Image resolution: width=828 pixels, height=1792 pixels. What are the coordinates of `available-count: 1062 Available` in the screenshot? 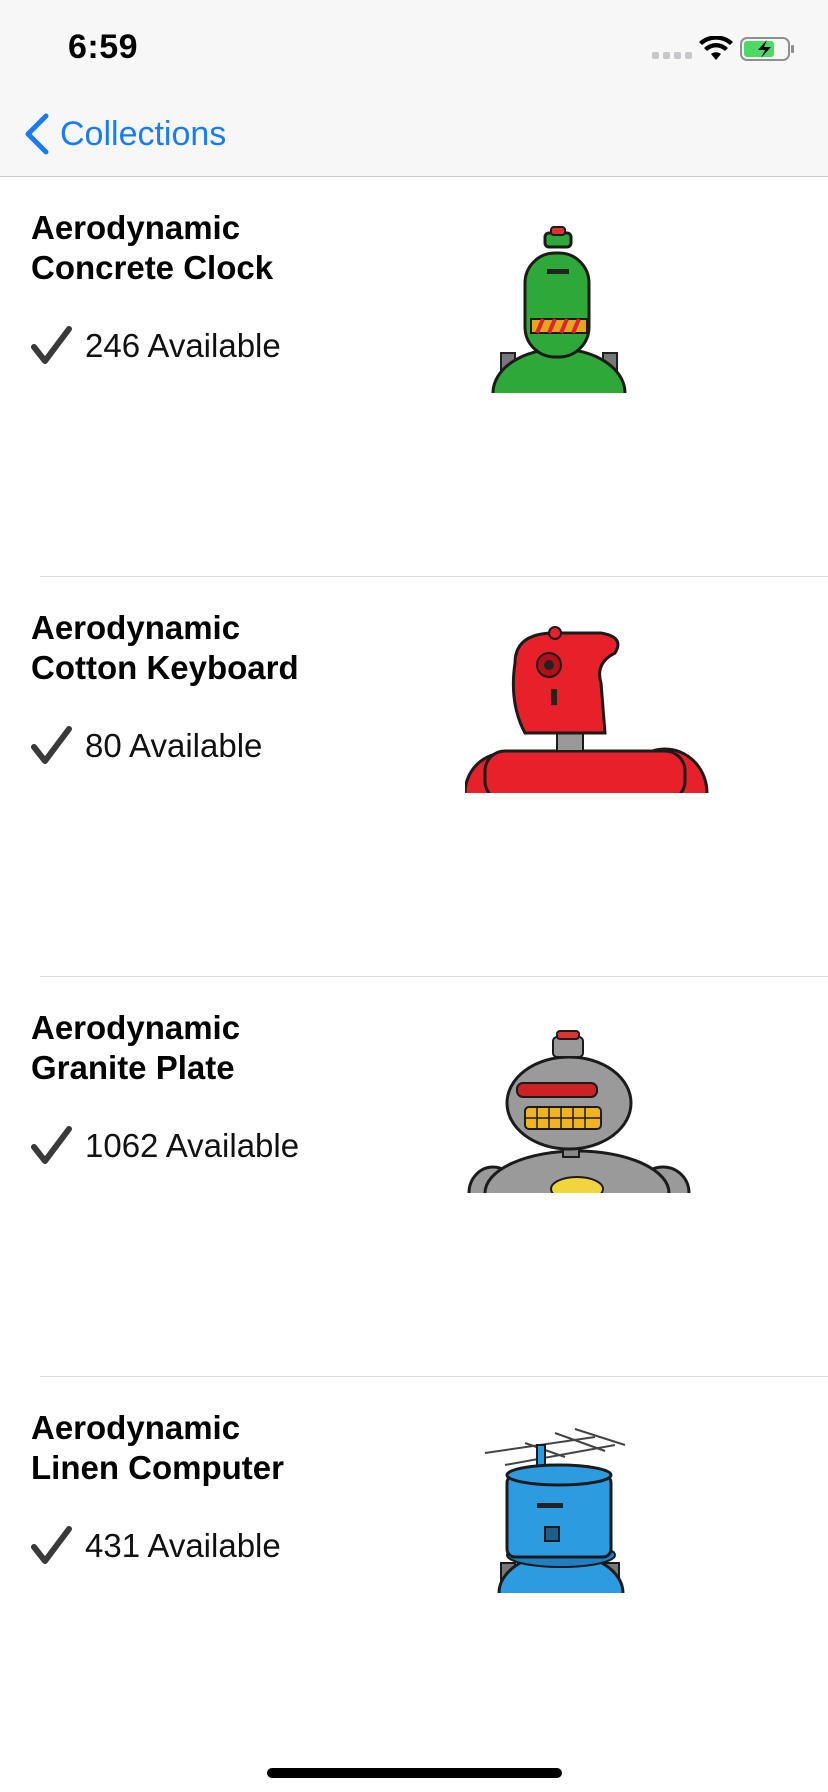 It's located at (192, 1145).